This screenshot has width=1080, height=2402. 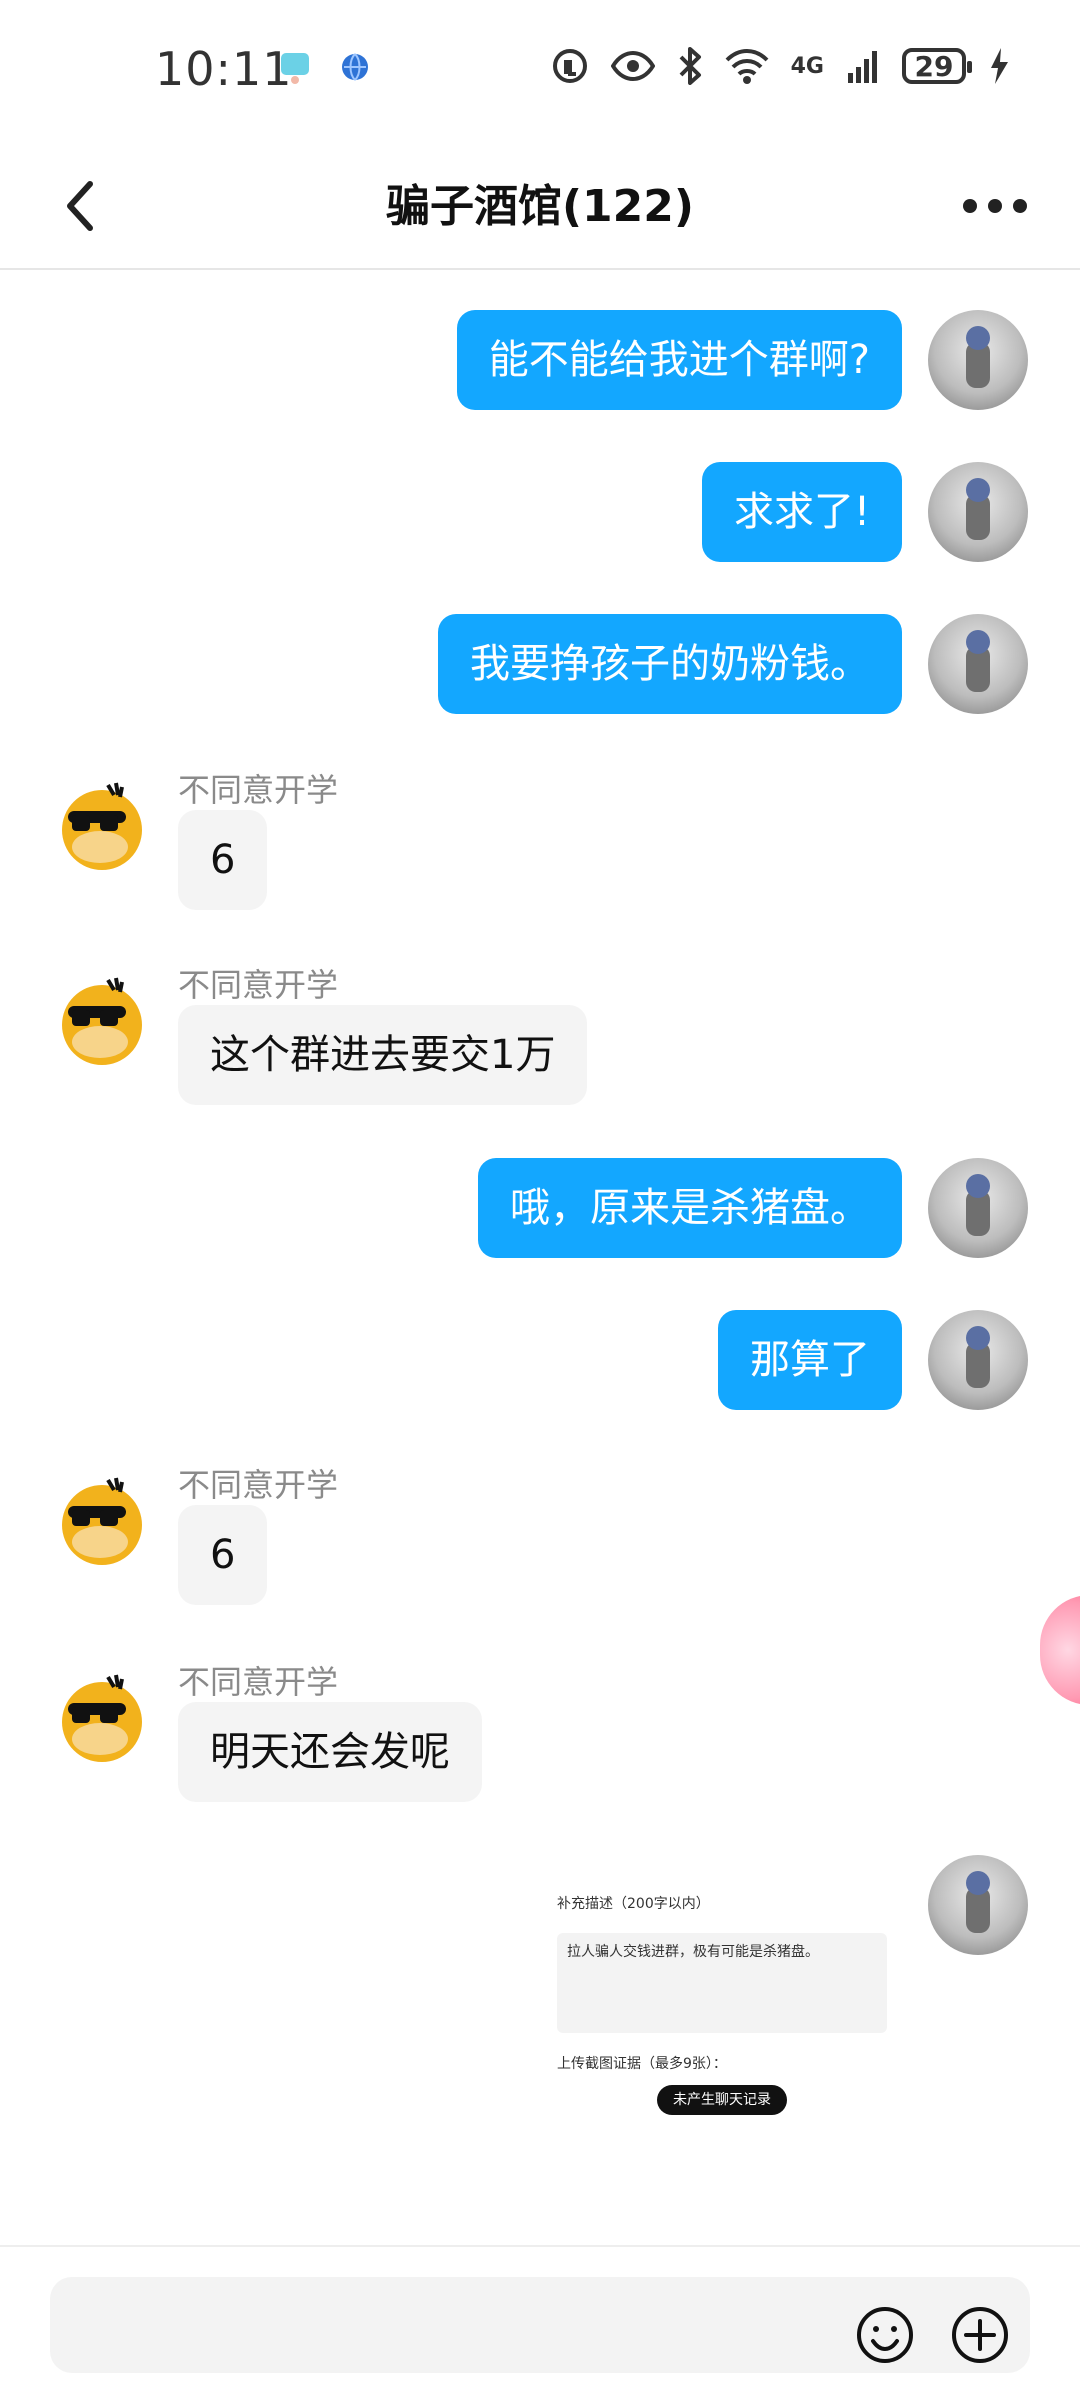 What do you see at coordinates (633, 1904) in the screenshot?
I see `image-text-line: 补充描述（200字以内）` at bounding box center [633, 1904].